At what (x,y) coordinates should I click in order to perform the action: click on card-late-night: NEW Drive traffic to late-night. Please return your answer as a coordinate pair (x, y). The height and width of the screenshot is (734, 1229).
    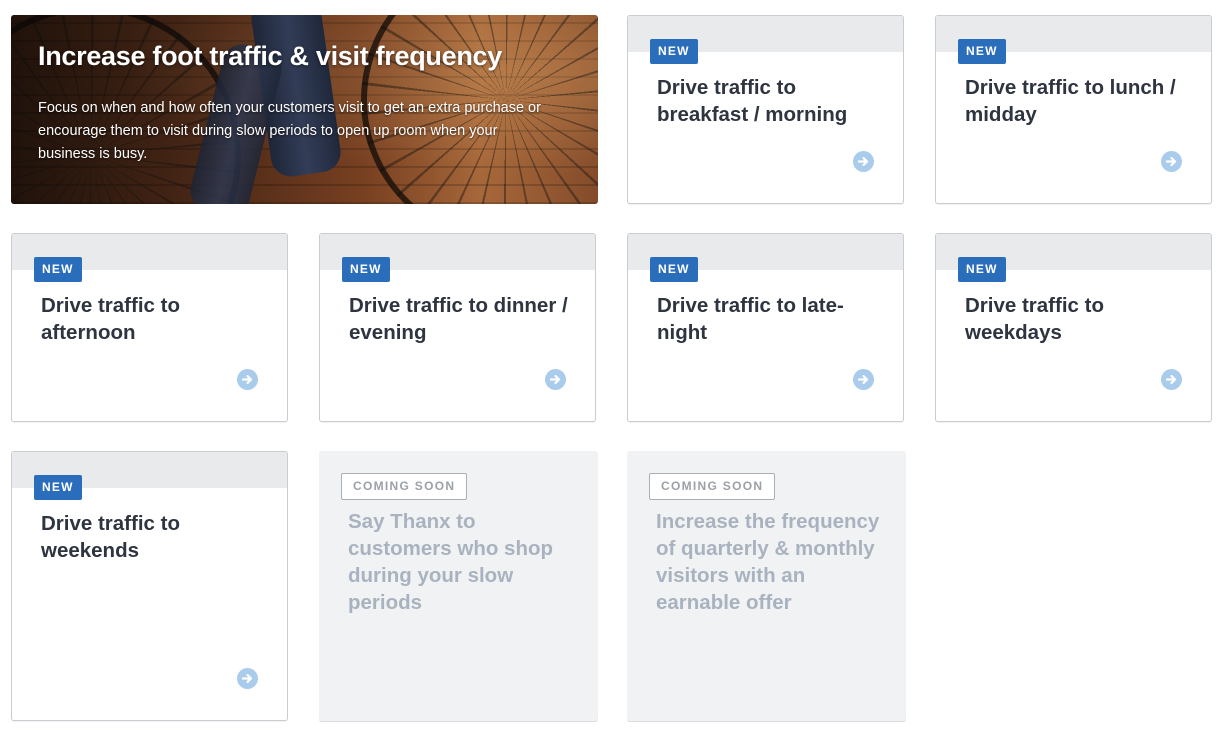
    Looking at the image, I should click on (765, 327).